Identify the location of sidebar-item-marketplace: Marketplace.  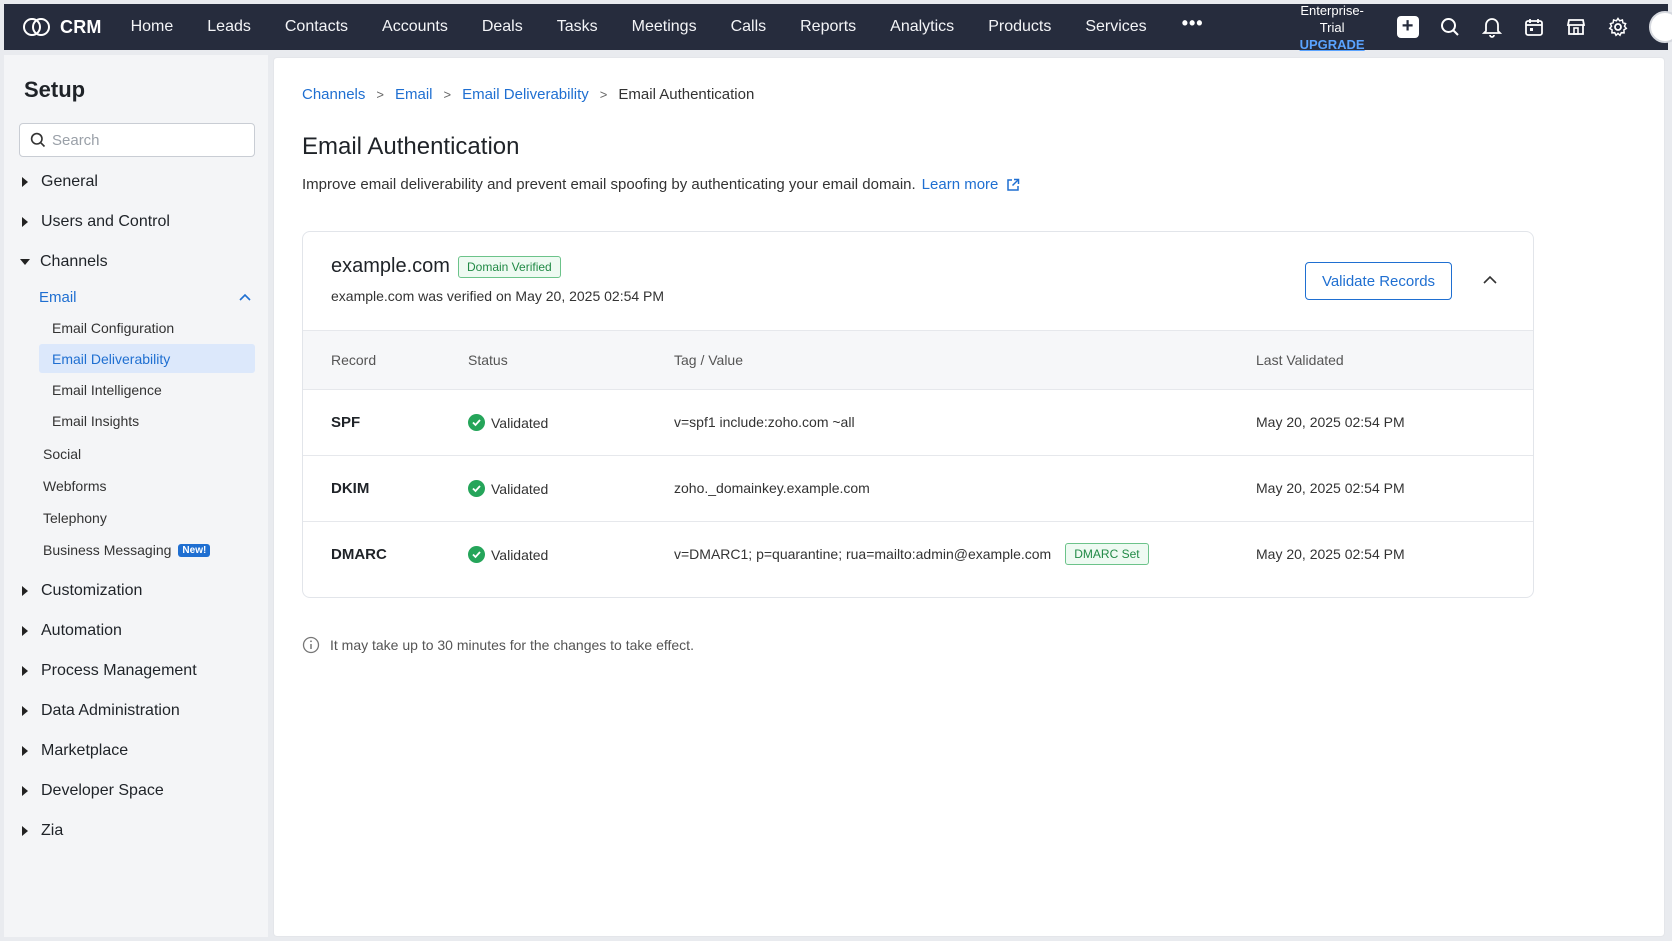
(75, 751).